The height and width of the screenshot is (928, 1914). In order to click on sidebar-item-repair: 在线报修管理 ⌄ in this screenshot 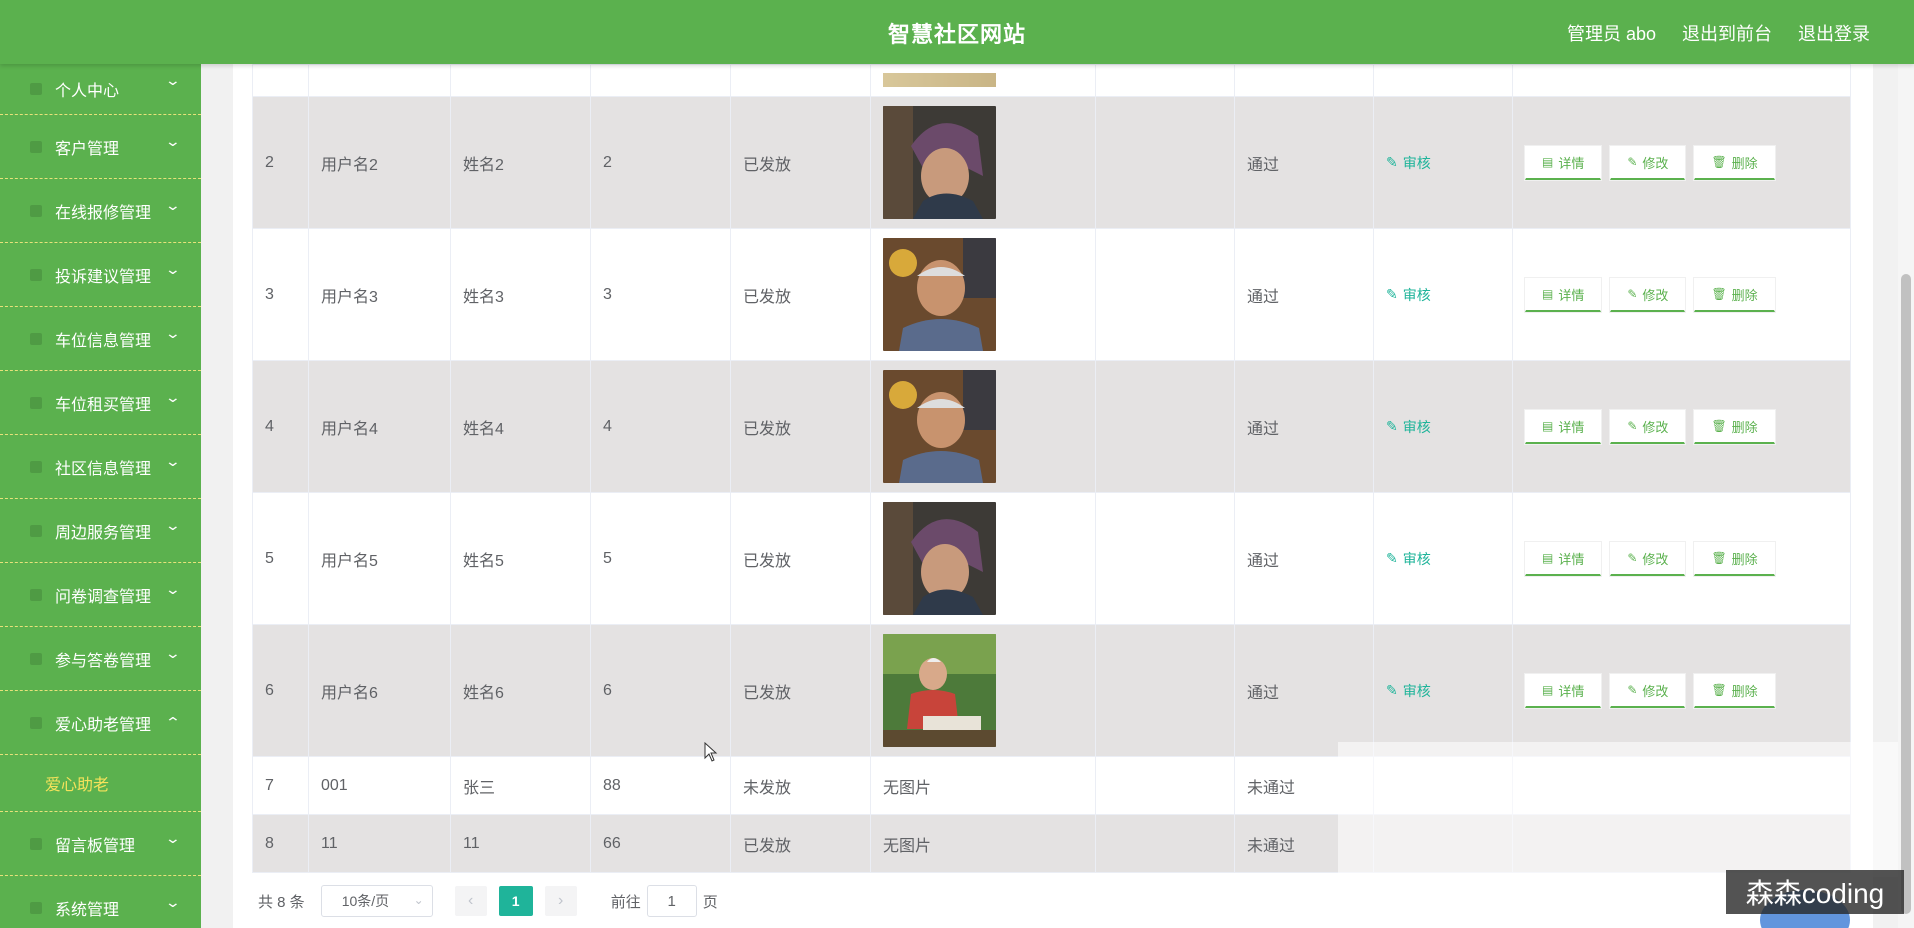, I will do `click(100, 211)`.